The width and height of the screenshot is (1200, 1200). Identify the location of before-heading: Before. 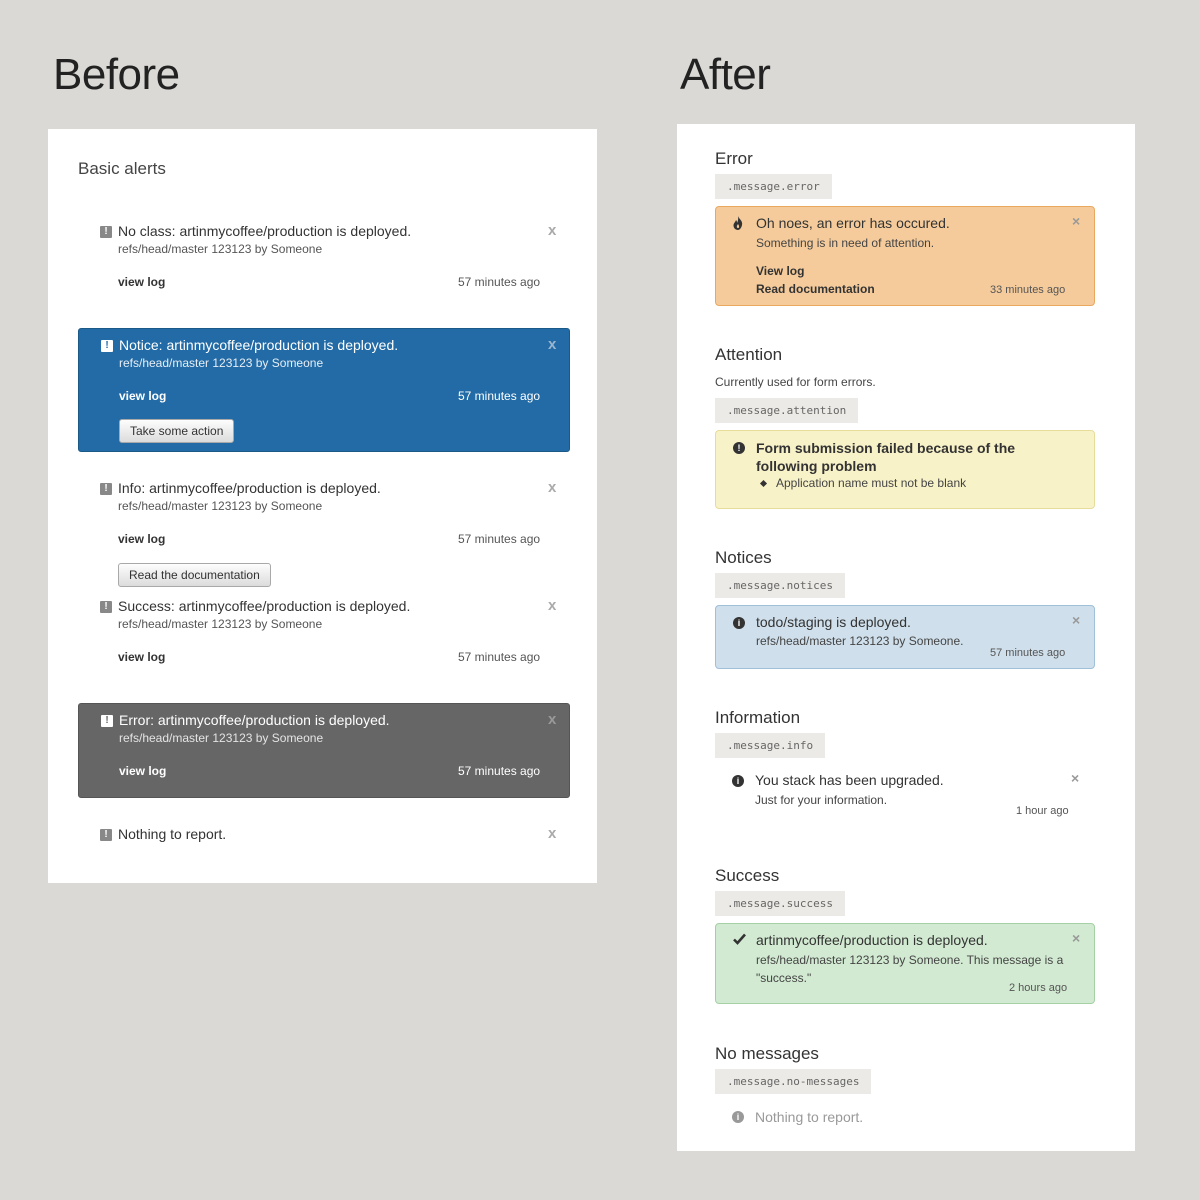
(116, 74).